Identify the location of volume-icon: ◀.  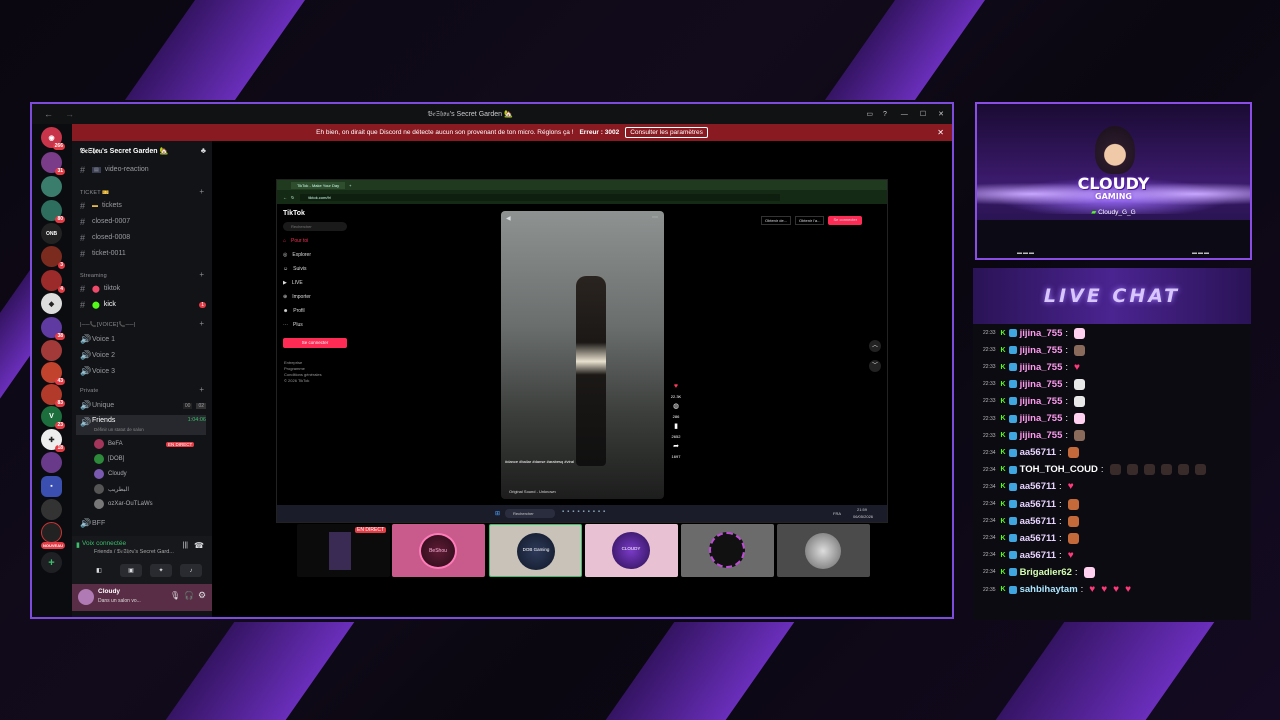
(508, 218).